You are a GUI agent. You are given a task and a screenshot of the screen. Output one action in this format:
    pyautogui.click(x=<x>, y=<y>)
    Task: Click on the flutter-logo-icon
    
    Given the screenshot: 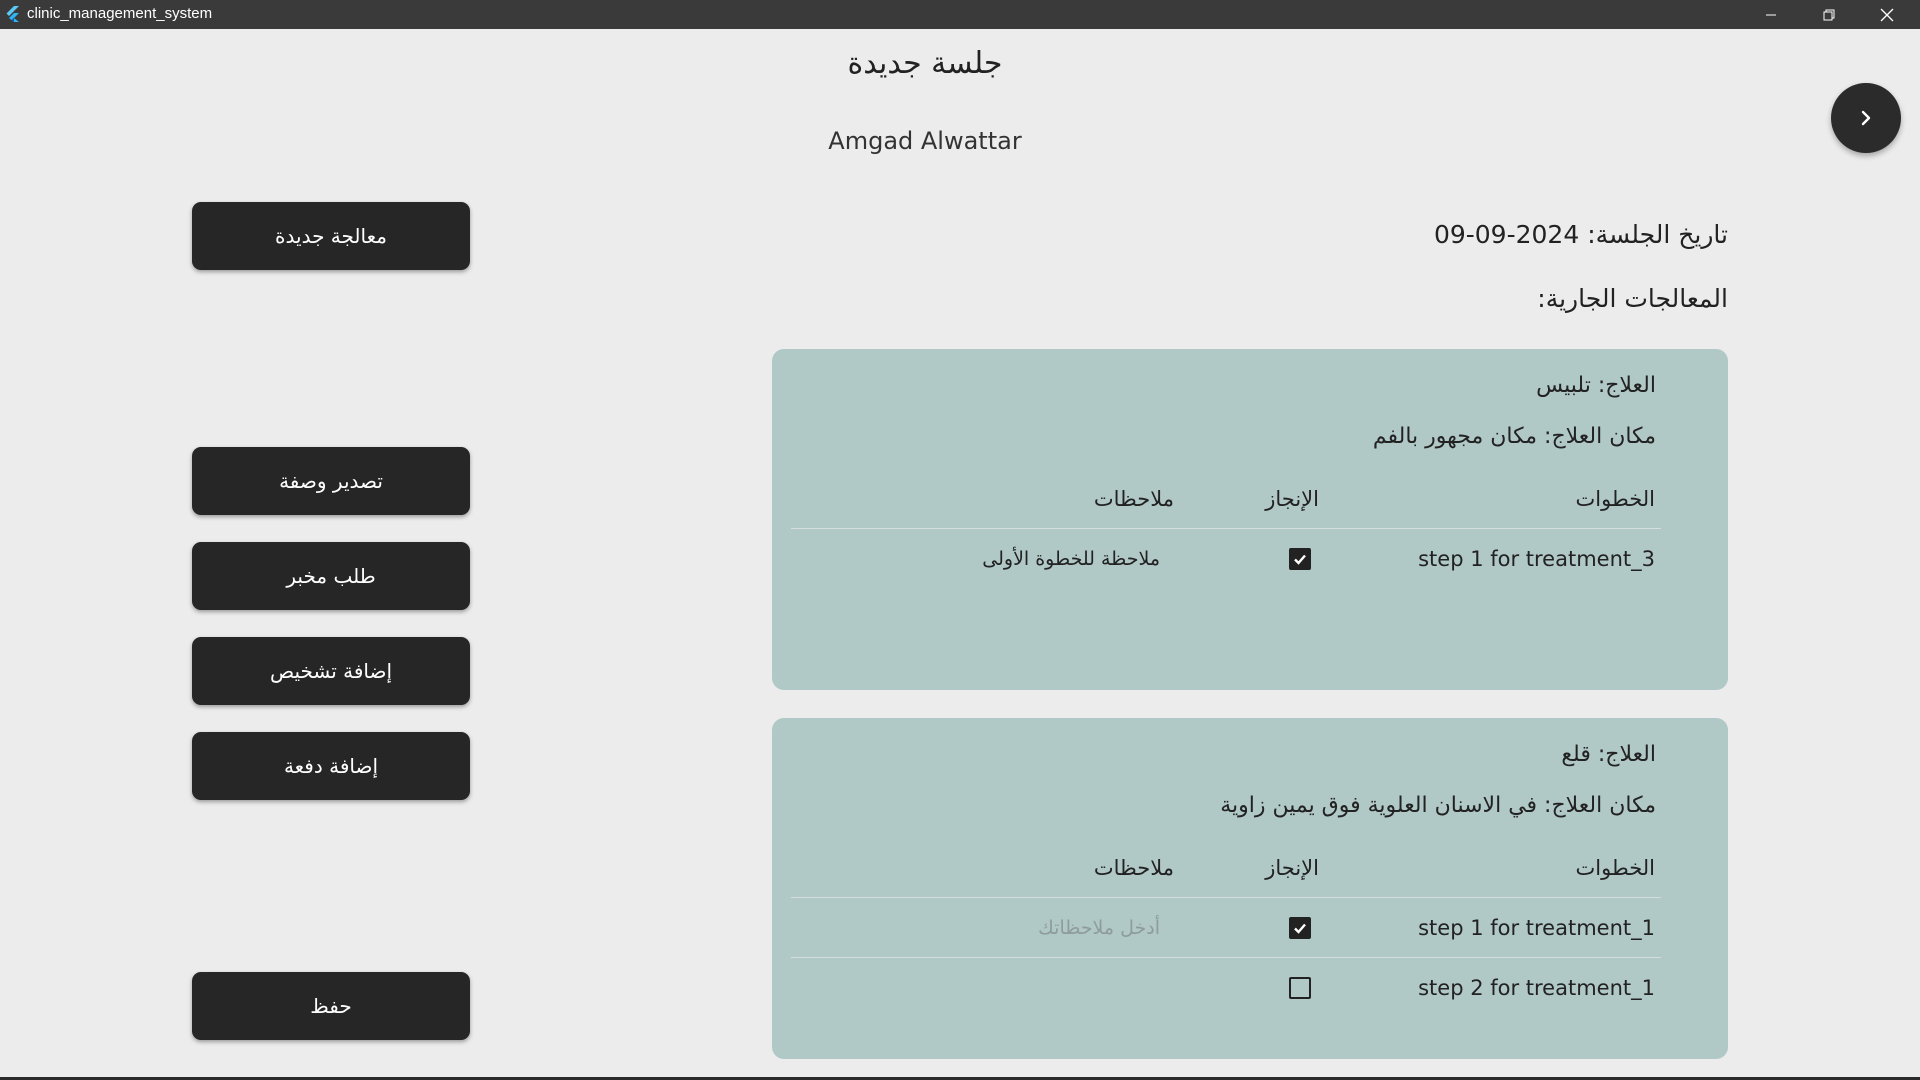 What is the action you would take?
    pyautogui.click(x=13, y=14)
    